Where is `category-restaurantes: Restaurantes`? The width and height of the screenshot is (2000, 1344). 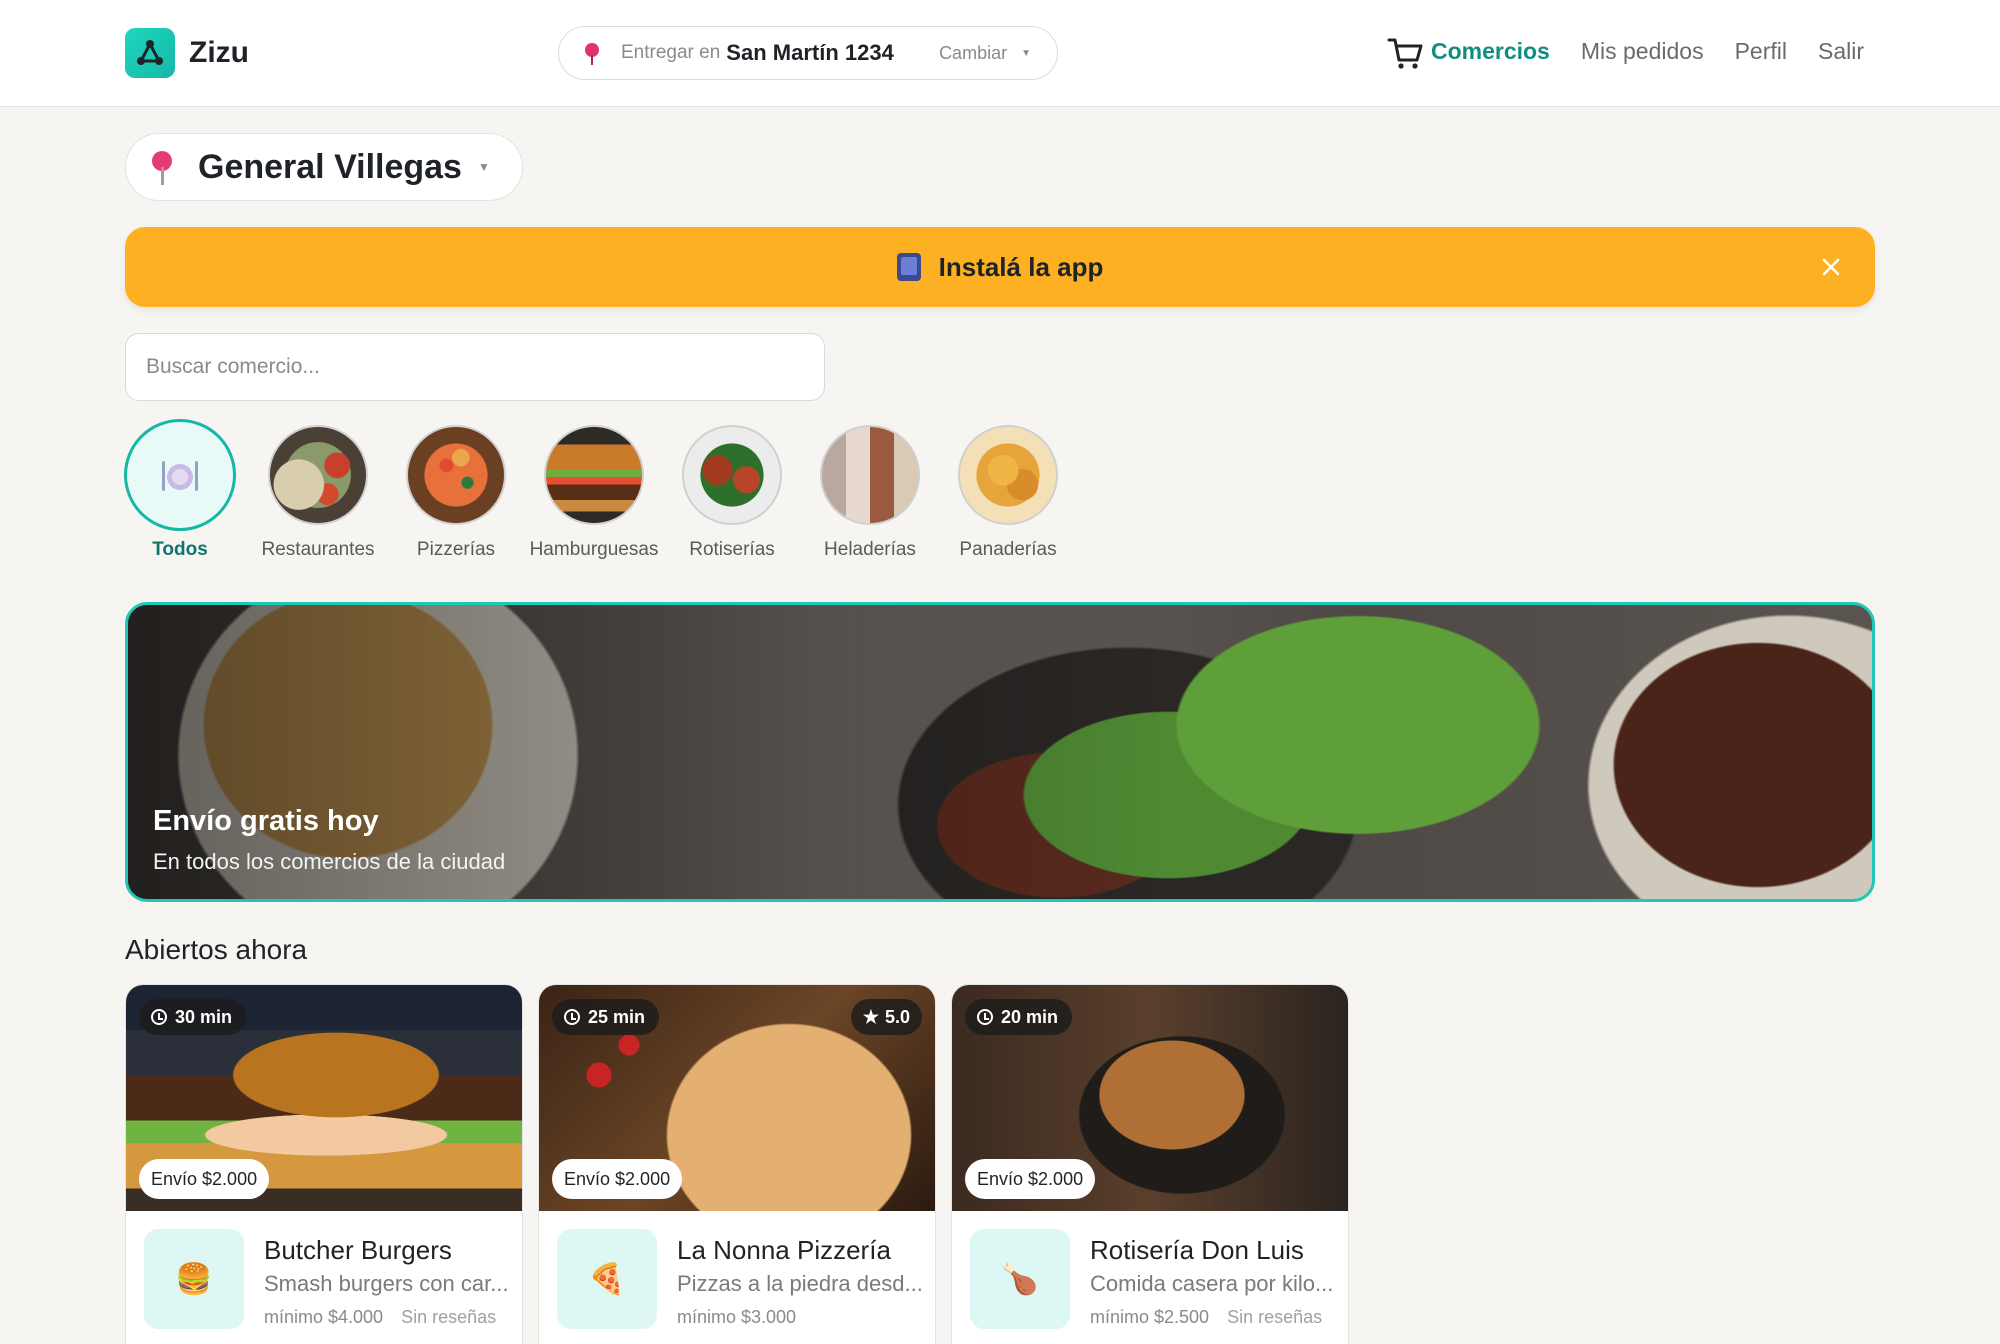
category-restaurantes: Restaurantes is located at coordinates (318, 493).